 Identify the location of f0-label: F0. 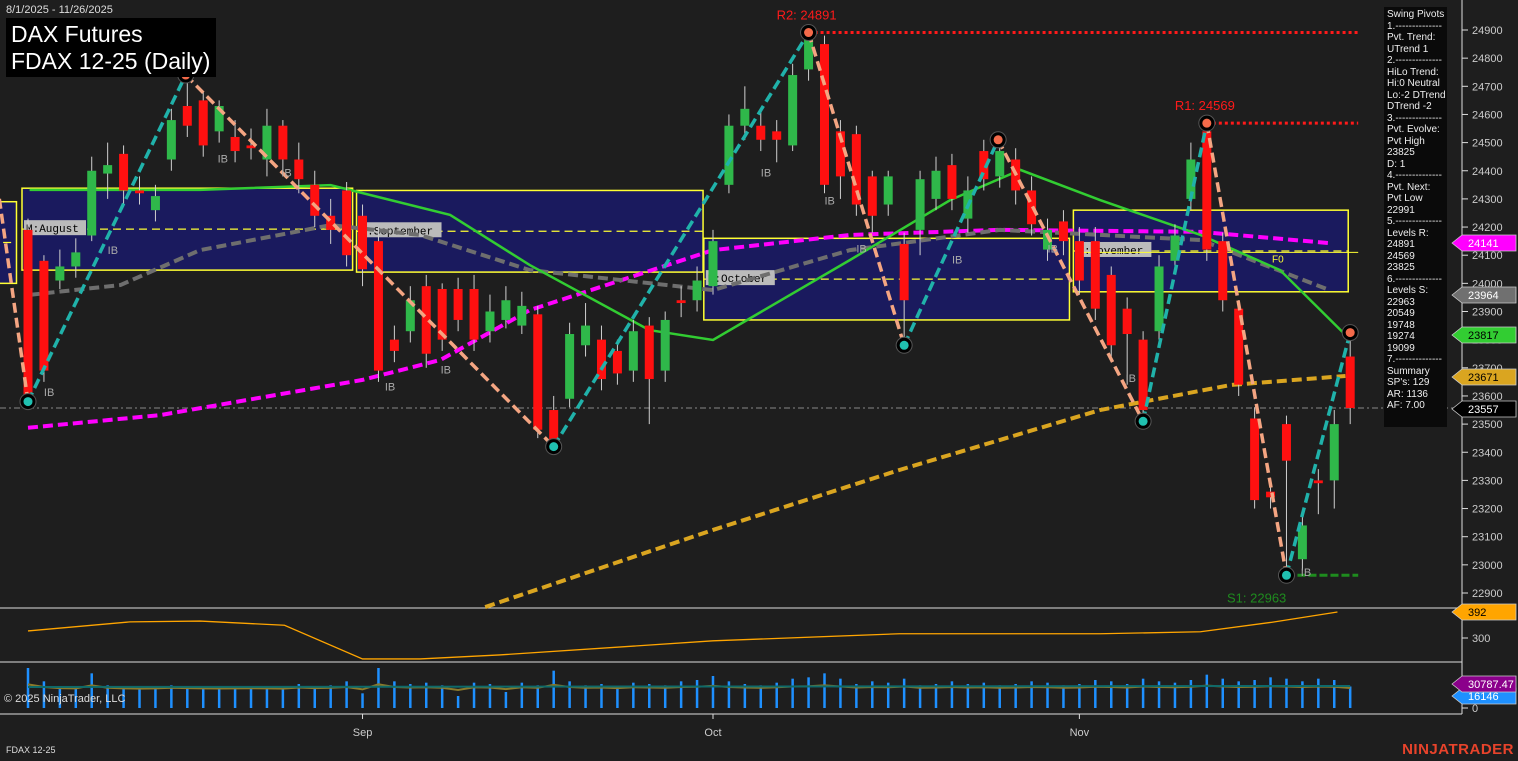
(1278, 259).